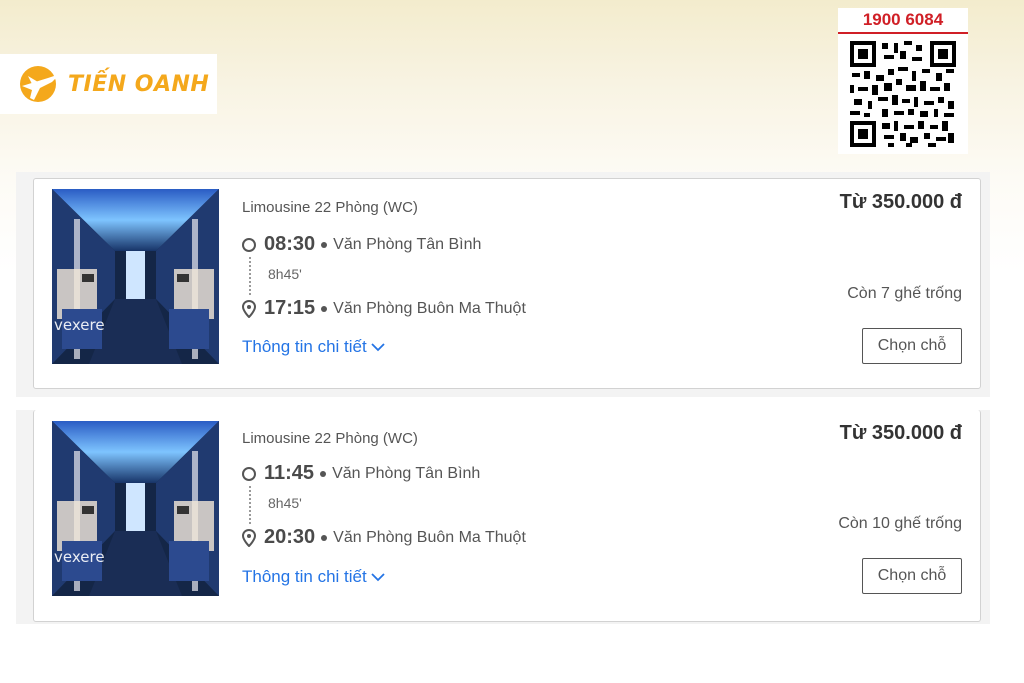  Describe the element at coordinates (290, 537) in the screenshot. I see `arrival-time: 20:30` at that location.